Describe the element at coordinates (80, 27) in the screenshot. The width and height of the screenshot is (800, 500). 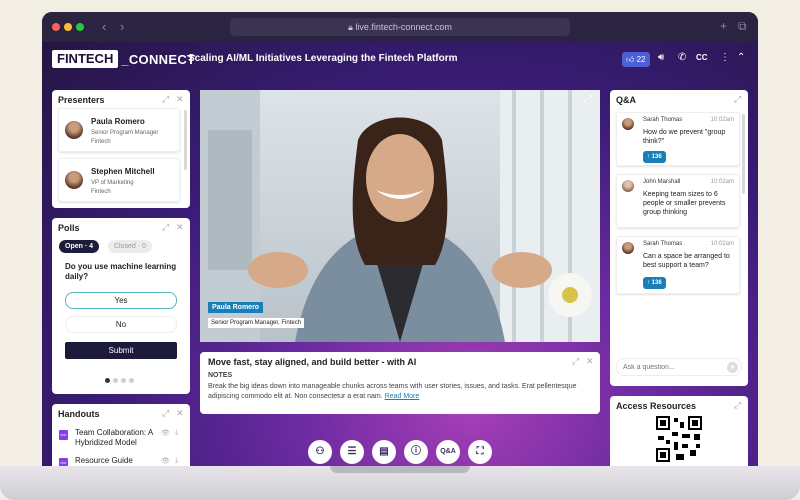
I see `maximize-window-dot` at that location.